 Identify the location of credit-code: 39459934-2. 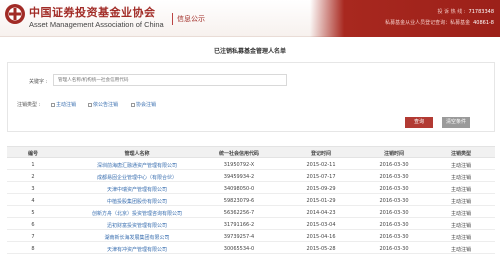
(239, 176).